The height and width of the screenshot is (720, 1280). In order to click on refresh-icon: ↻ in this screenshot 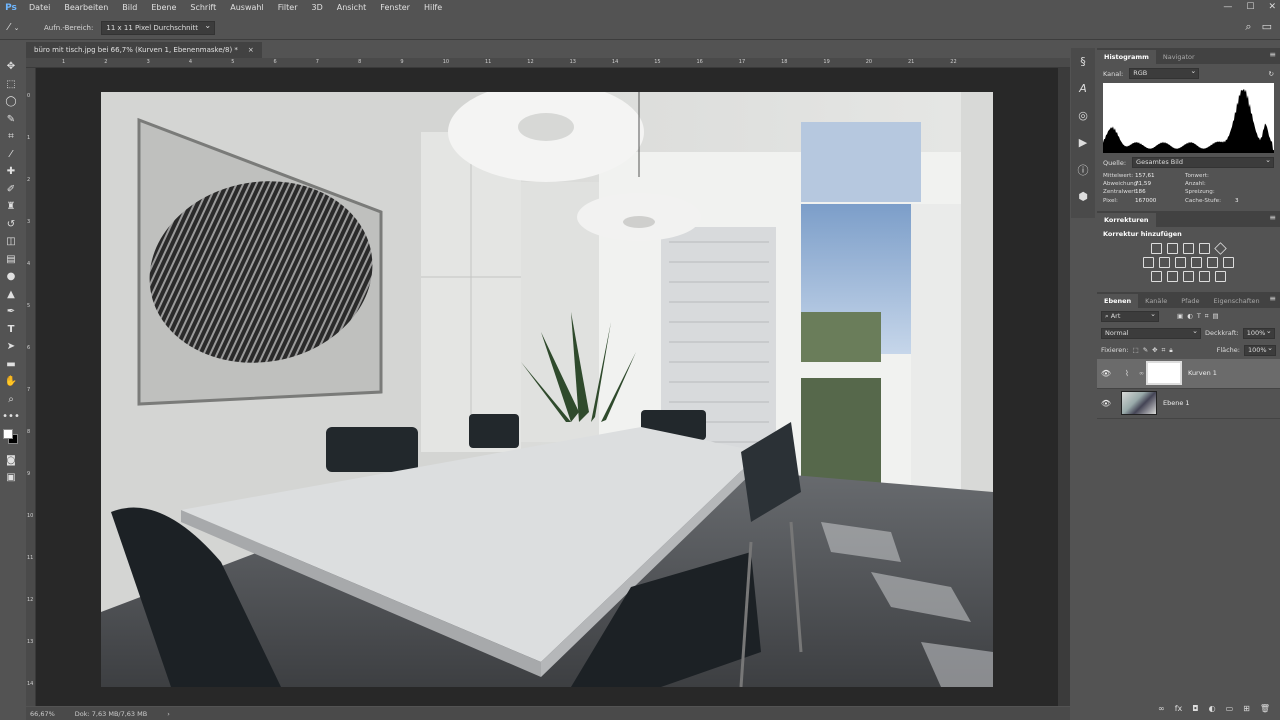, I will do `click(1271, 74)`.